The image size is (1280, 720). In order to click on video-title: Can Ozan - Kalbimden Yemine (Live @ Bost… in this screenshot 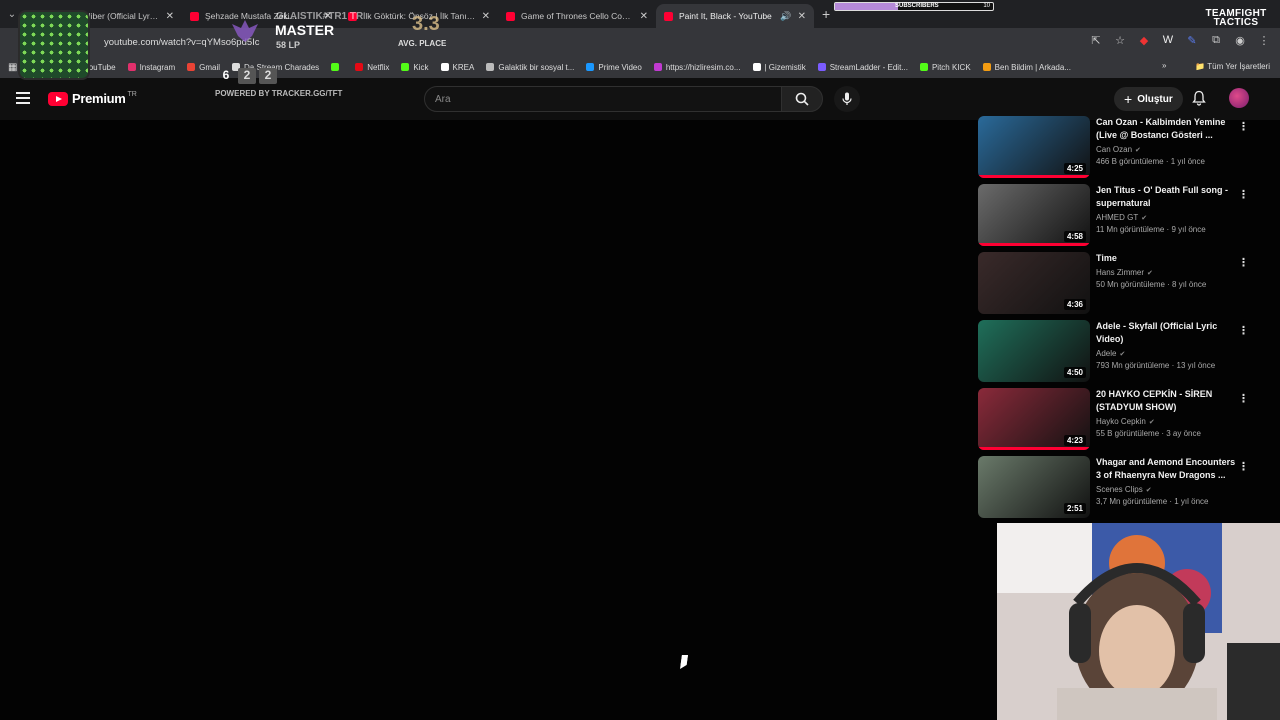, I will do `click(1166, 129)`.